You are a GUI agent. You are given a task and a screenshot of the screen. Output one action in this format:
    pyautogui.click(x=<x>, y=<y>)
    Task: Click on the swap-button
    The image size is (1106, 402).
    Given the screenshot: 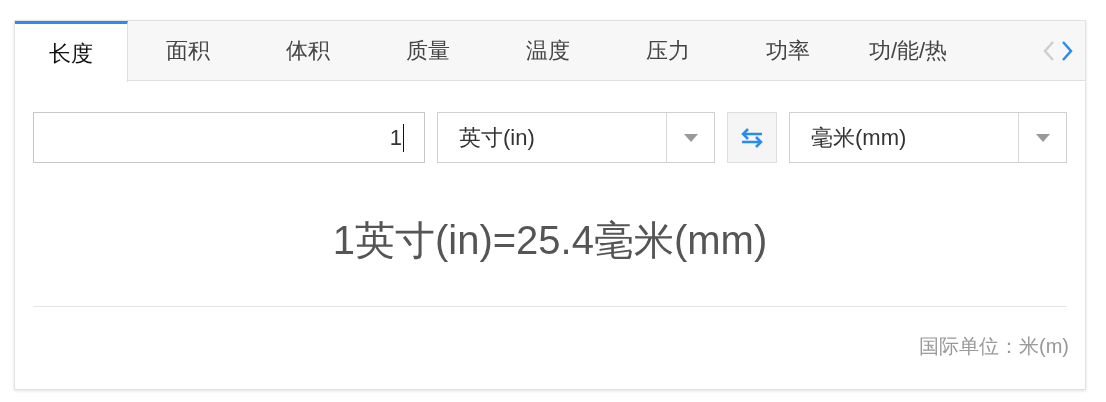 What is the action you would take?
    pyautogui.click(x=752, y=137)
    